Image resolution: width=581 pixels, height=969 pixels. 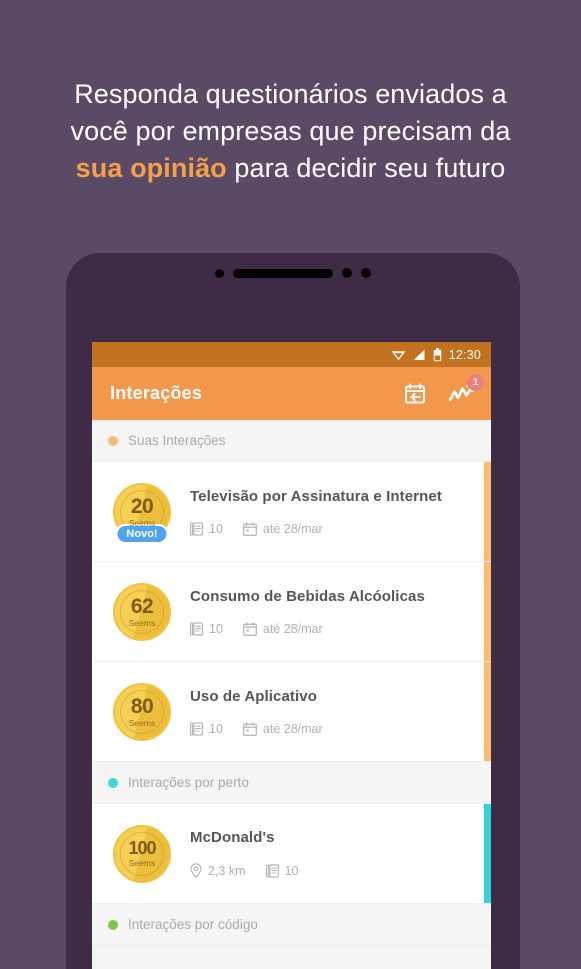 What do you see at coordinates (156, 393) in the screenshot?
I see `app-bar-title: Interações` at bounding box center [156, 393].